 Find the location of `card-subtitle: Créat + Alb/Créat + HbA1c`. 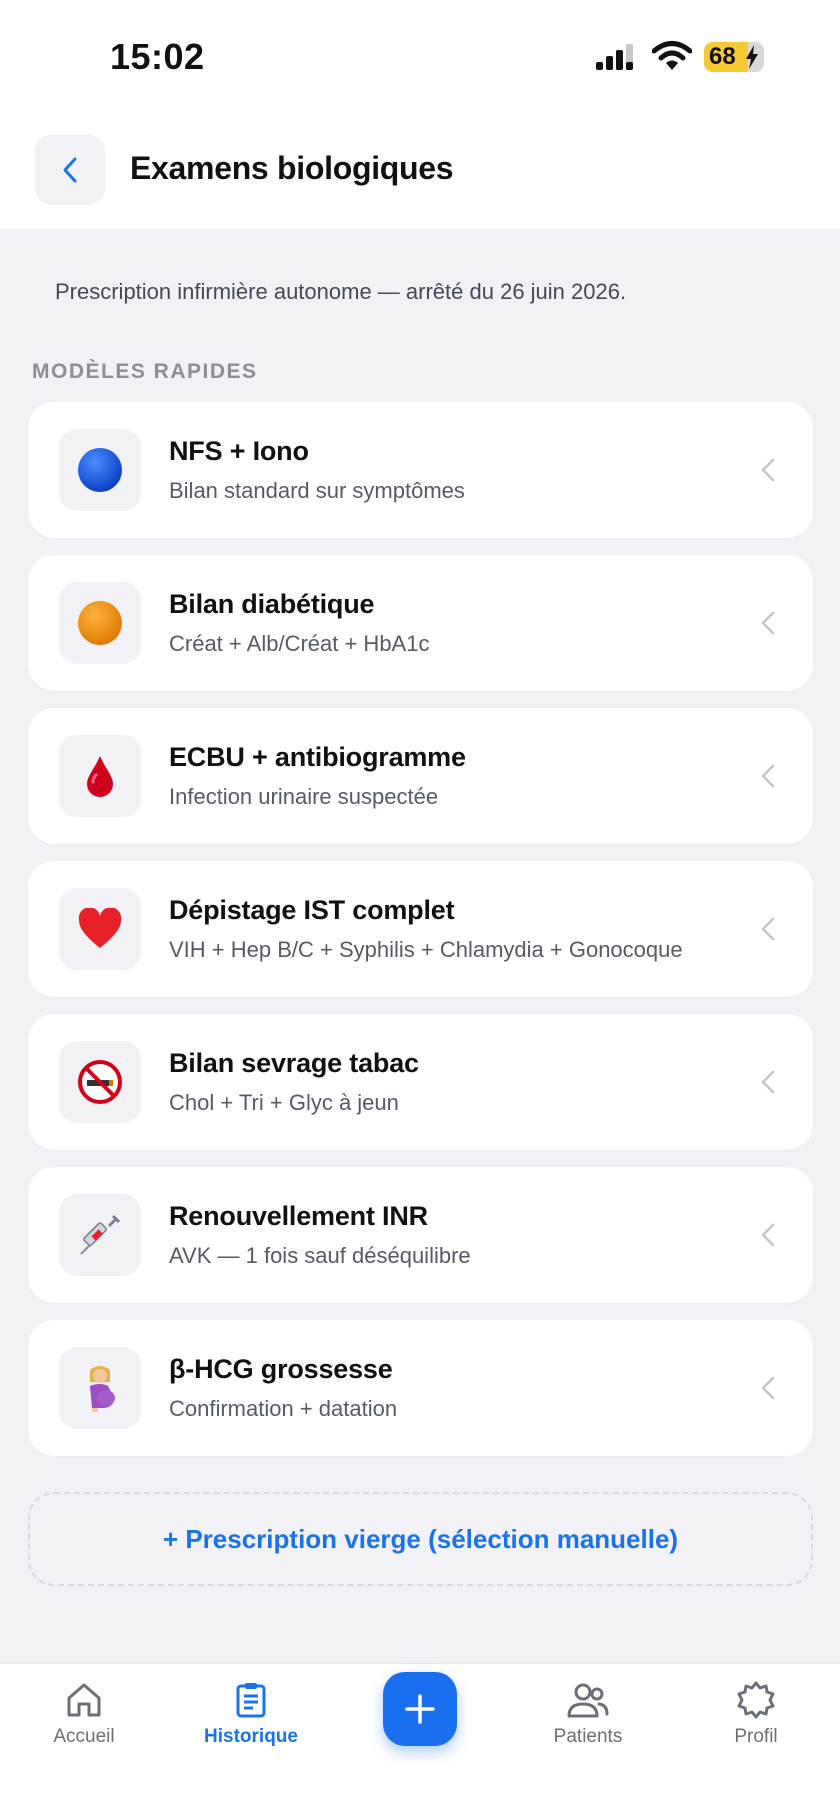

card-subtitle: Créat + Alb/Créat + HbA1c is located at coordinates (299, 643).